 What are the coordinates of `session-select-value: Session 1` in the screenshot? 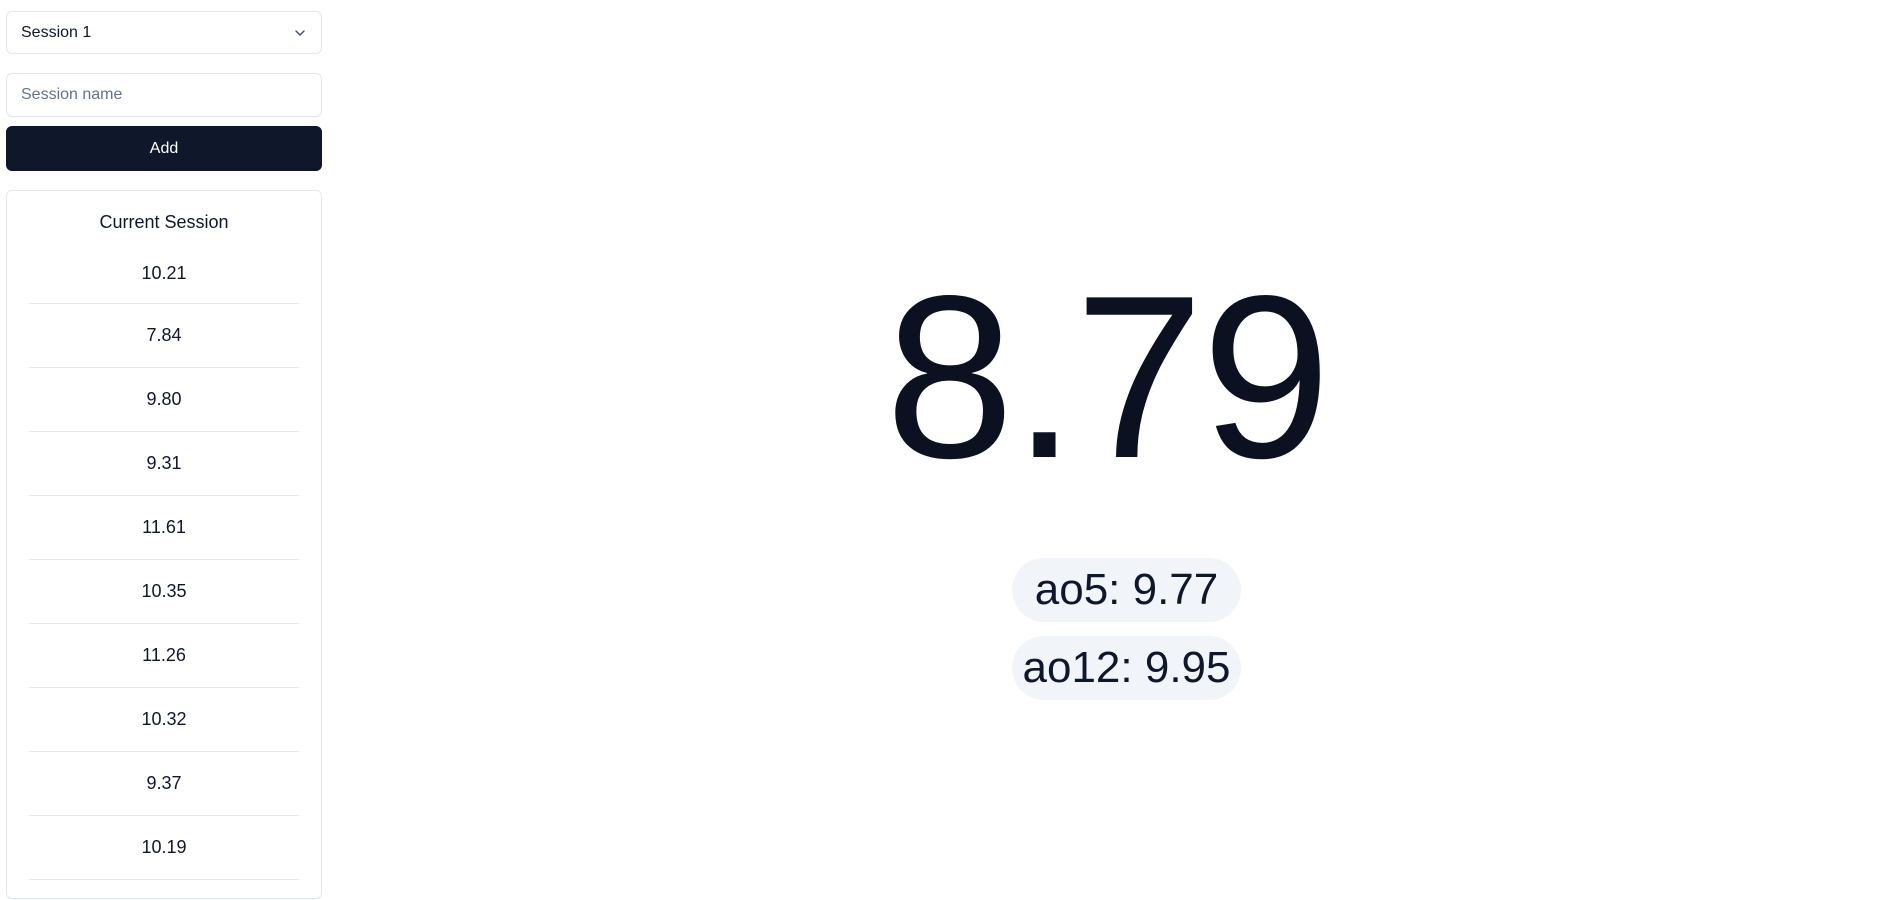 It's located at (56, 32).